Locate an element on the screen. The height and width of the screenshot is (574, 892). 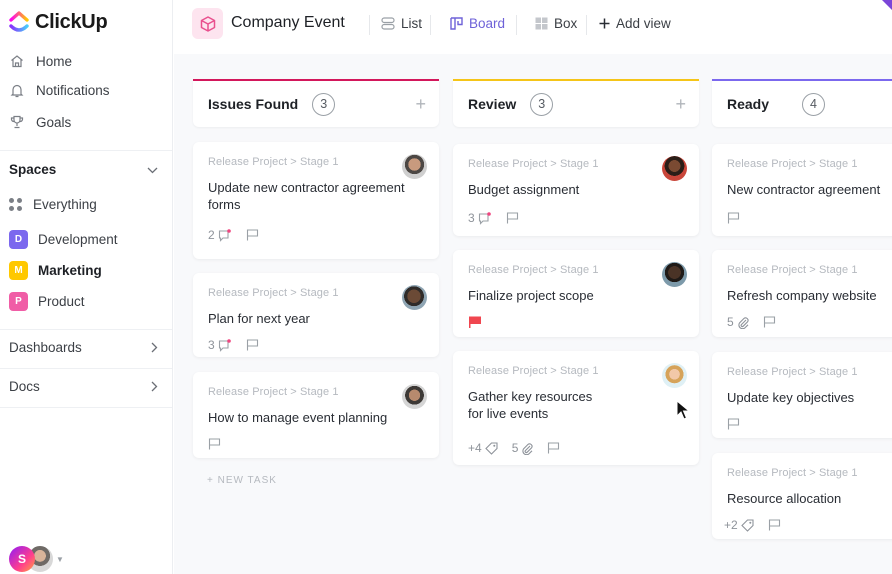
column-header: Ready 4 is located at coordinates (802, 103).